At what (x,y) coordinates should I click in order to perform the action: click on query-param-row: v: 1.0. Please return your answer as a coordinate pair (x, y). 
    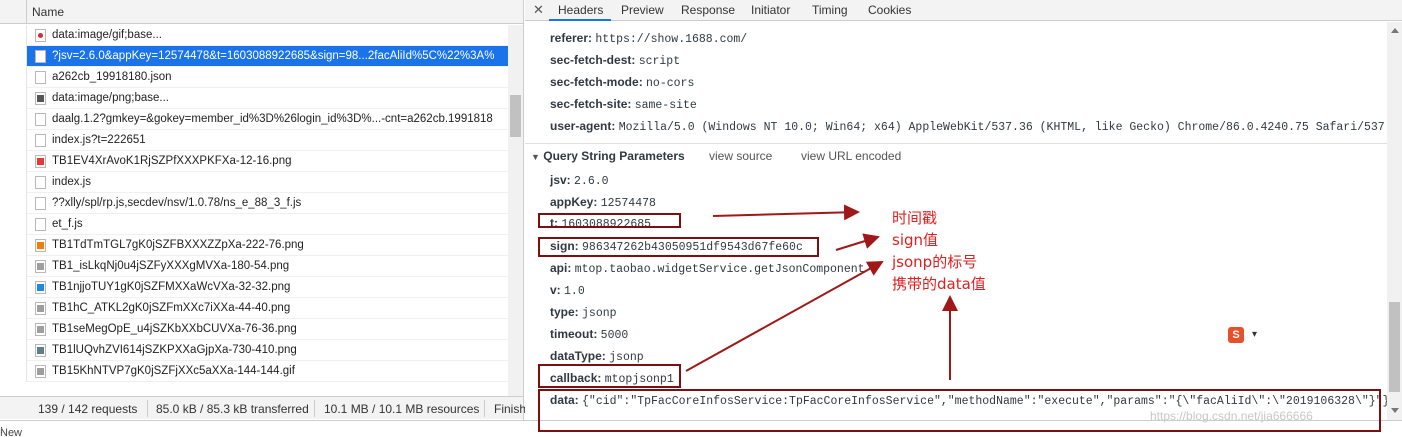
    Looking at the image, I should click on (567, 290).